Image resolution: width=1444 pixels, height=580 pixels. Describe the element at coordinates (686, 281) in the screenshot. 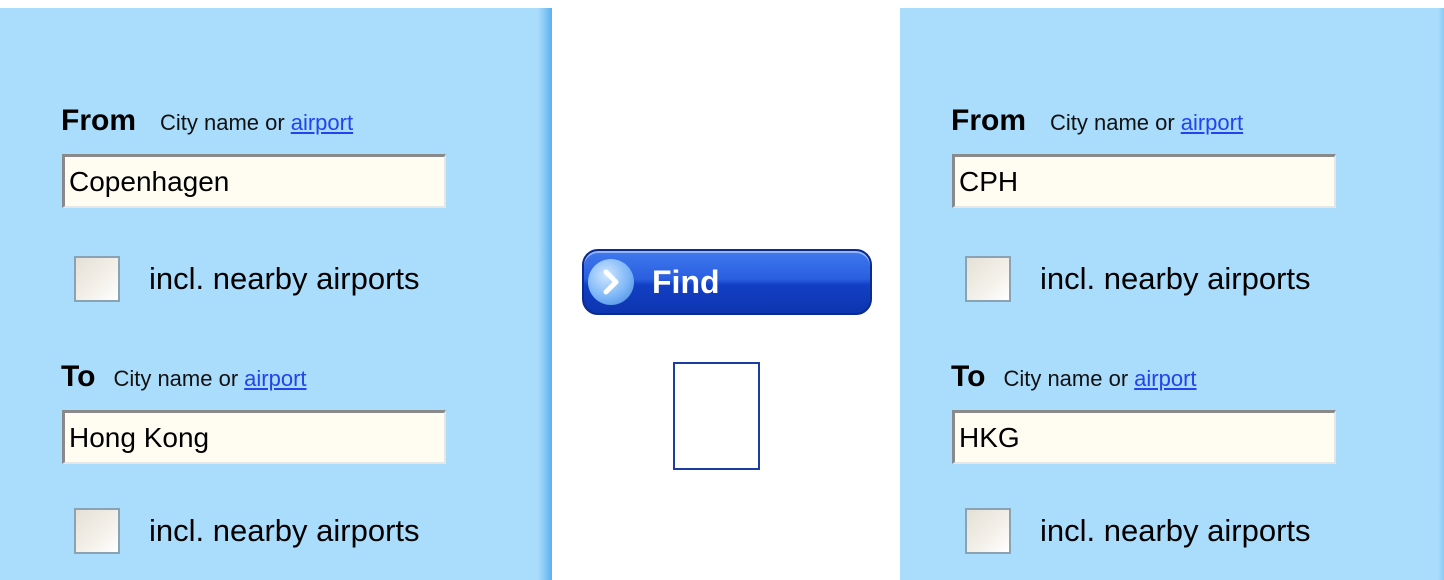

I see `find-button-label: Find` at that location.